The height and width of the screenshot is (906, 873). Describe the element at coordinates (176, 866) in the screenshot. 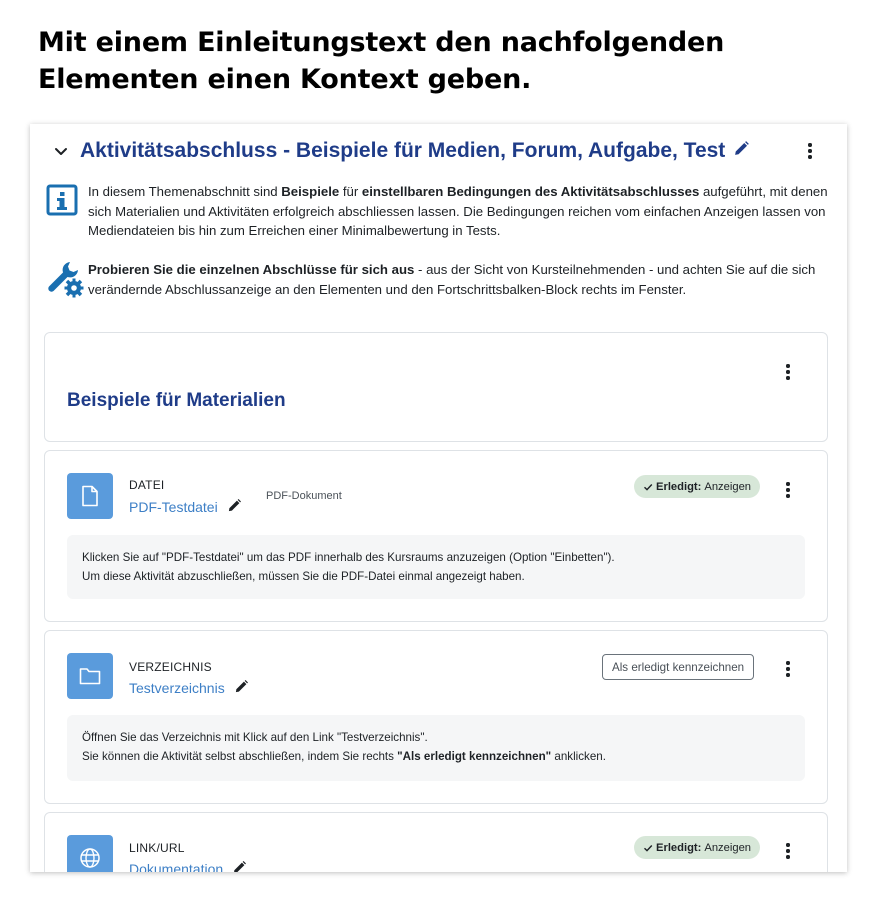

I see `activity-name: Dokumentation` at that location.